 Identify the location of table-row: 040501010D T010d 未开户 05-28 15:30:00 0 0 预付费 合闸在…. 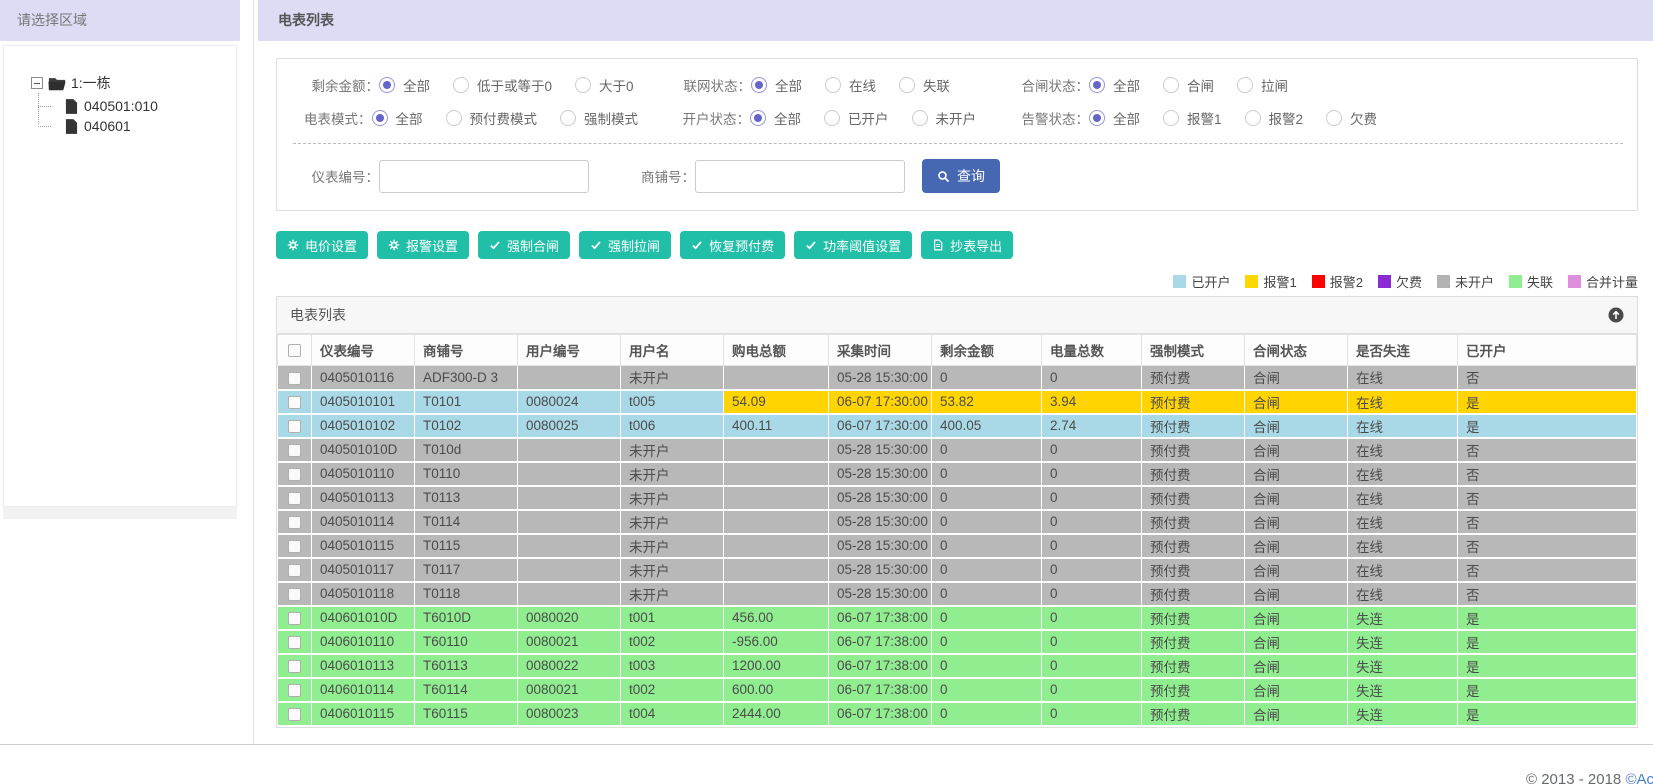
(957, 450).